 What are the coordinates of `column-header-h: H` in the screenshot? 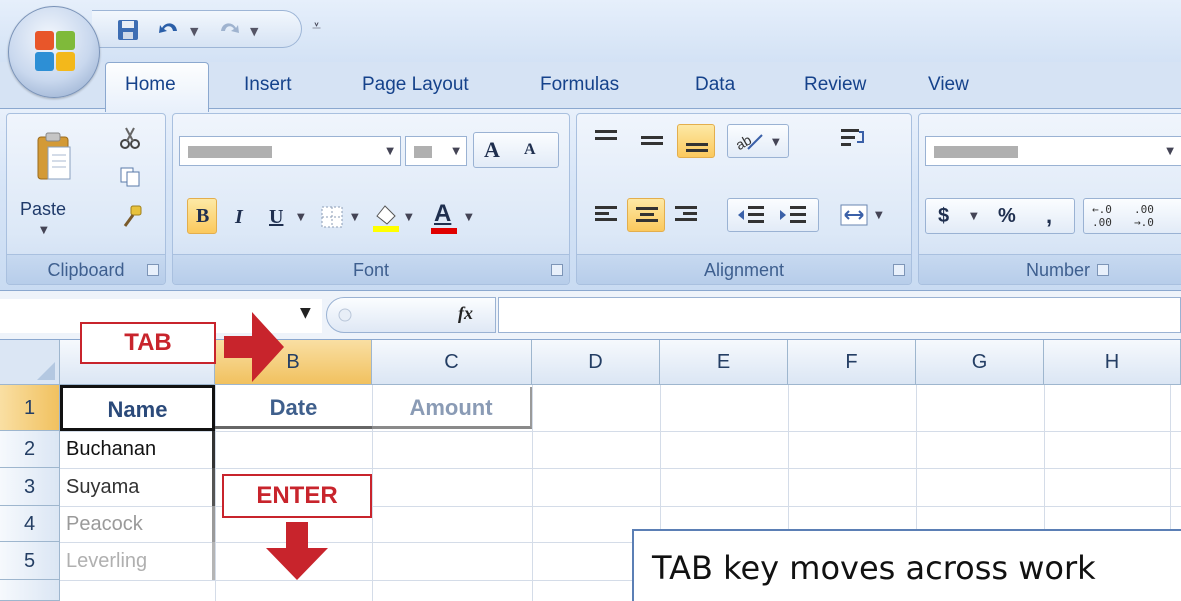 It's located at (1112, 362).